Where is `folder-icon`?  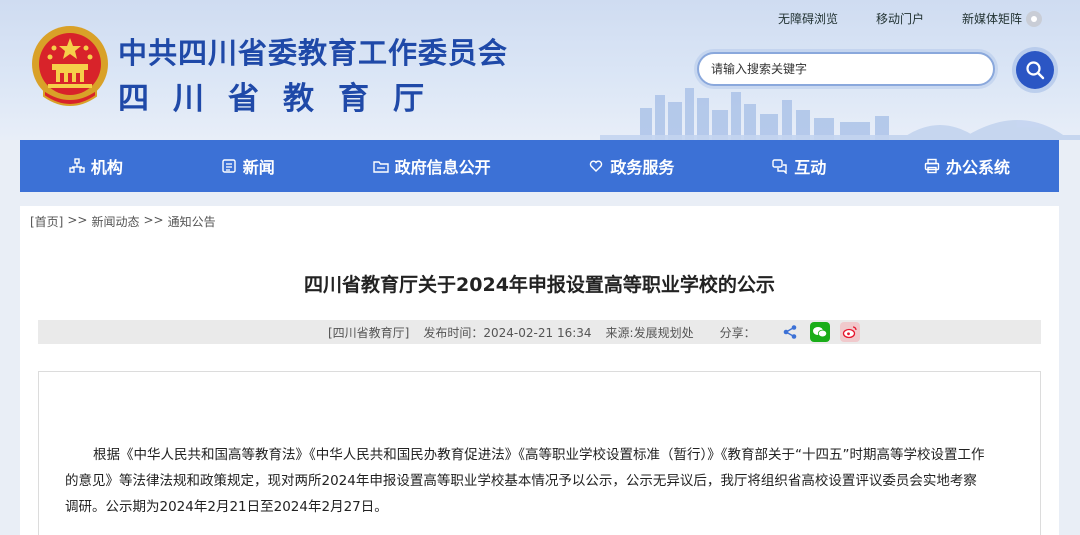
folder-icon is located at coordinates (380, 167).